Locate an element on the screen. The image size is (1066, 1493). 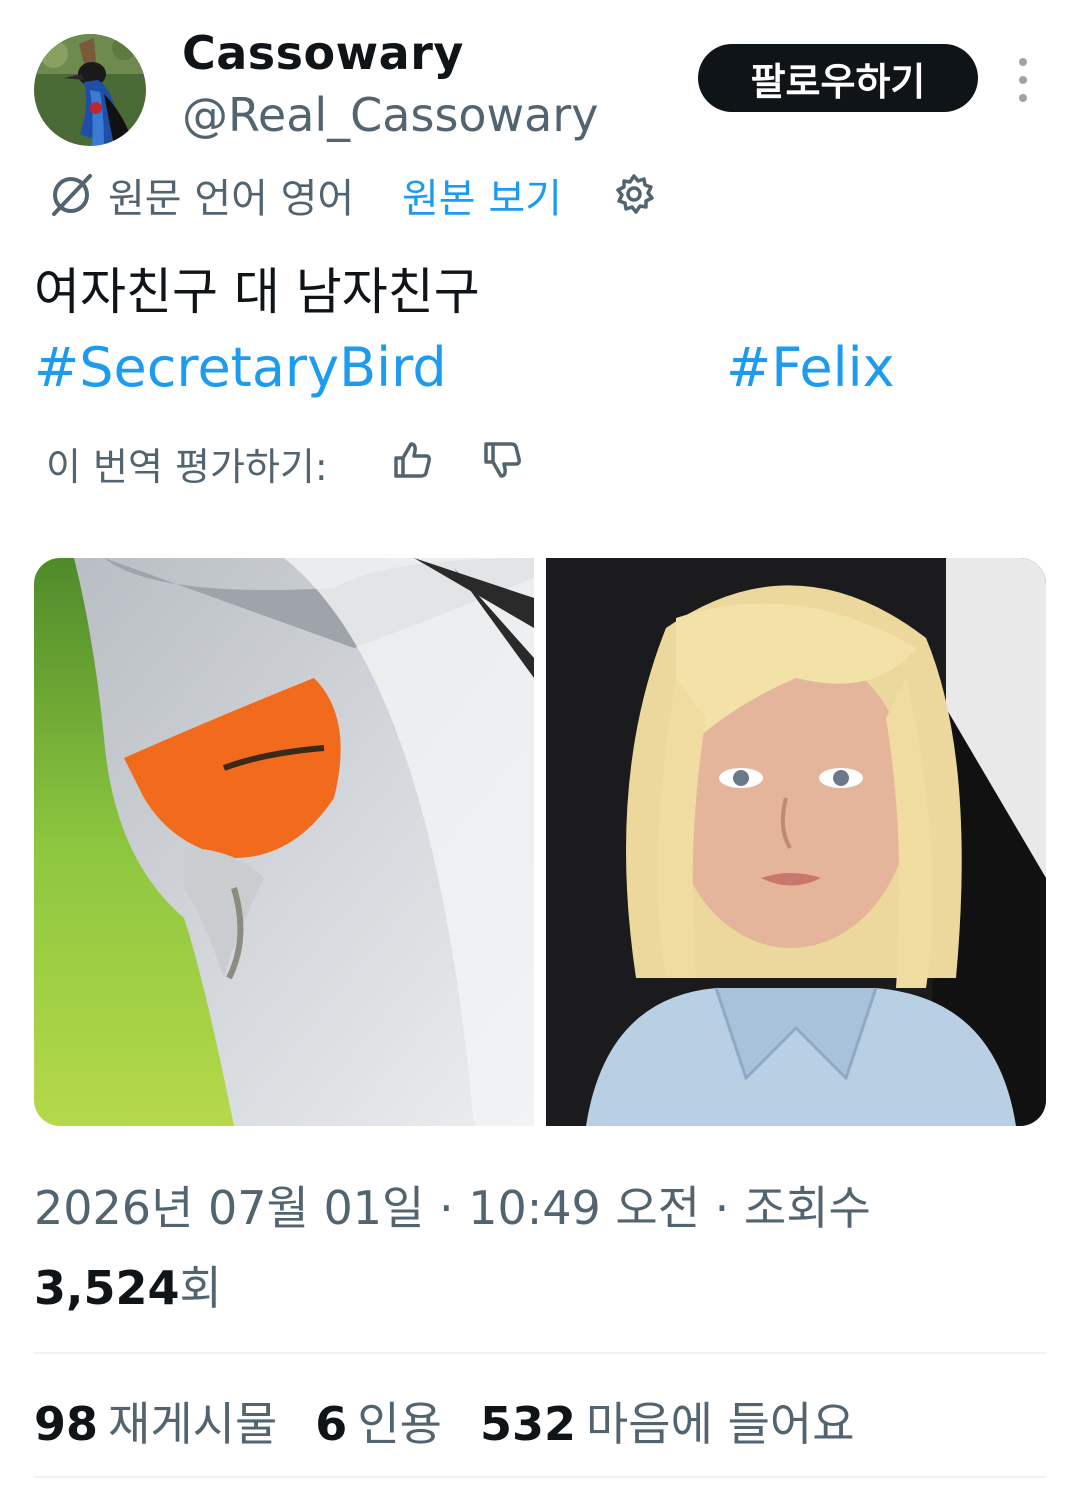
retweets-count: 98 is located at coordinates (66, 1424).